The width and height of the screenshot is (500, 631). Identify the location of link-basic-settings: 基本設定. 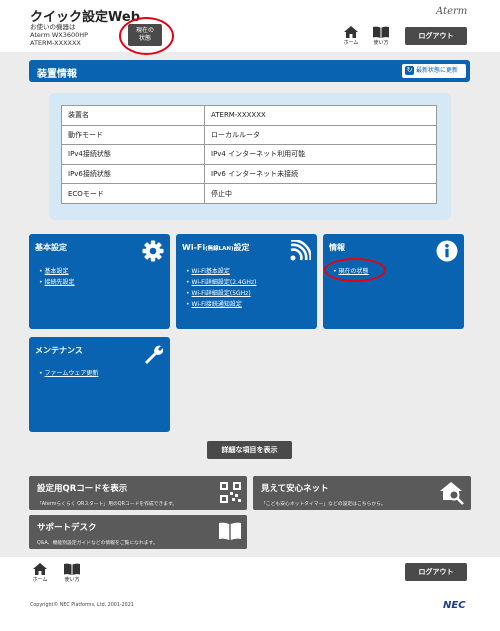
(57, 271).